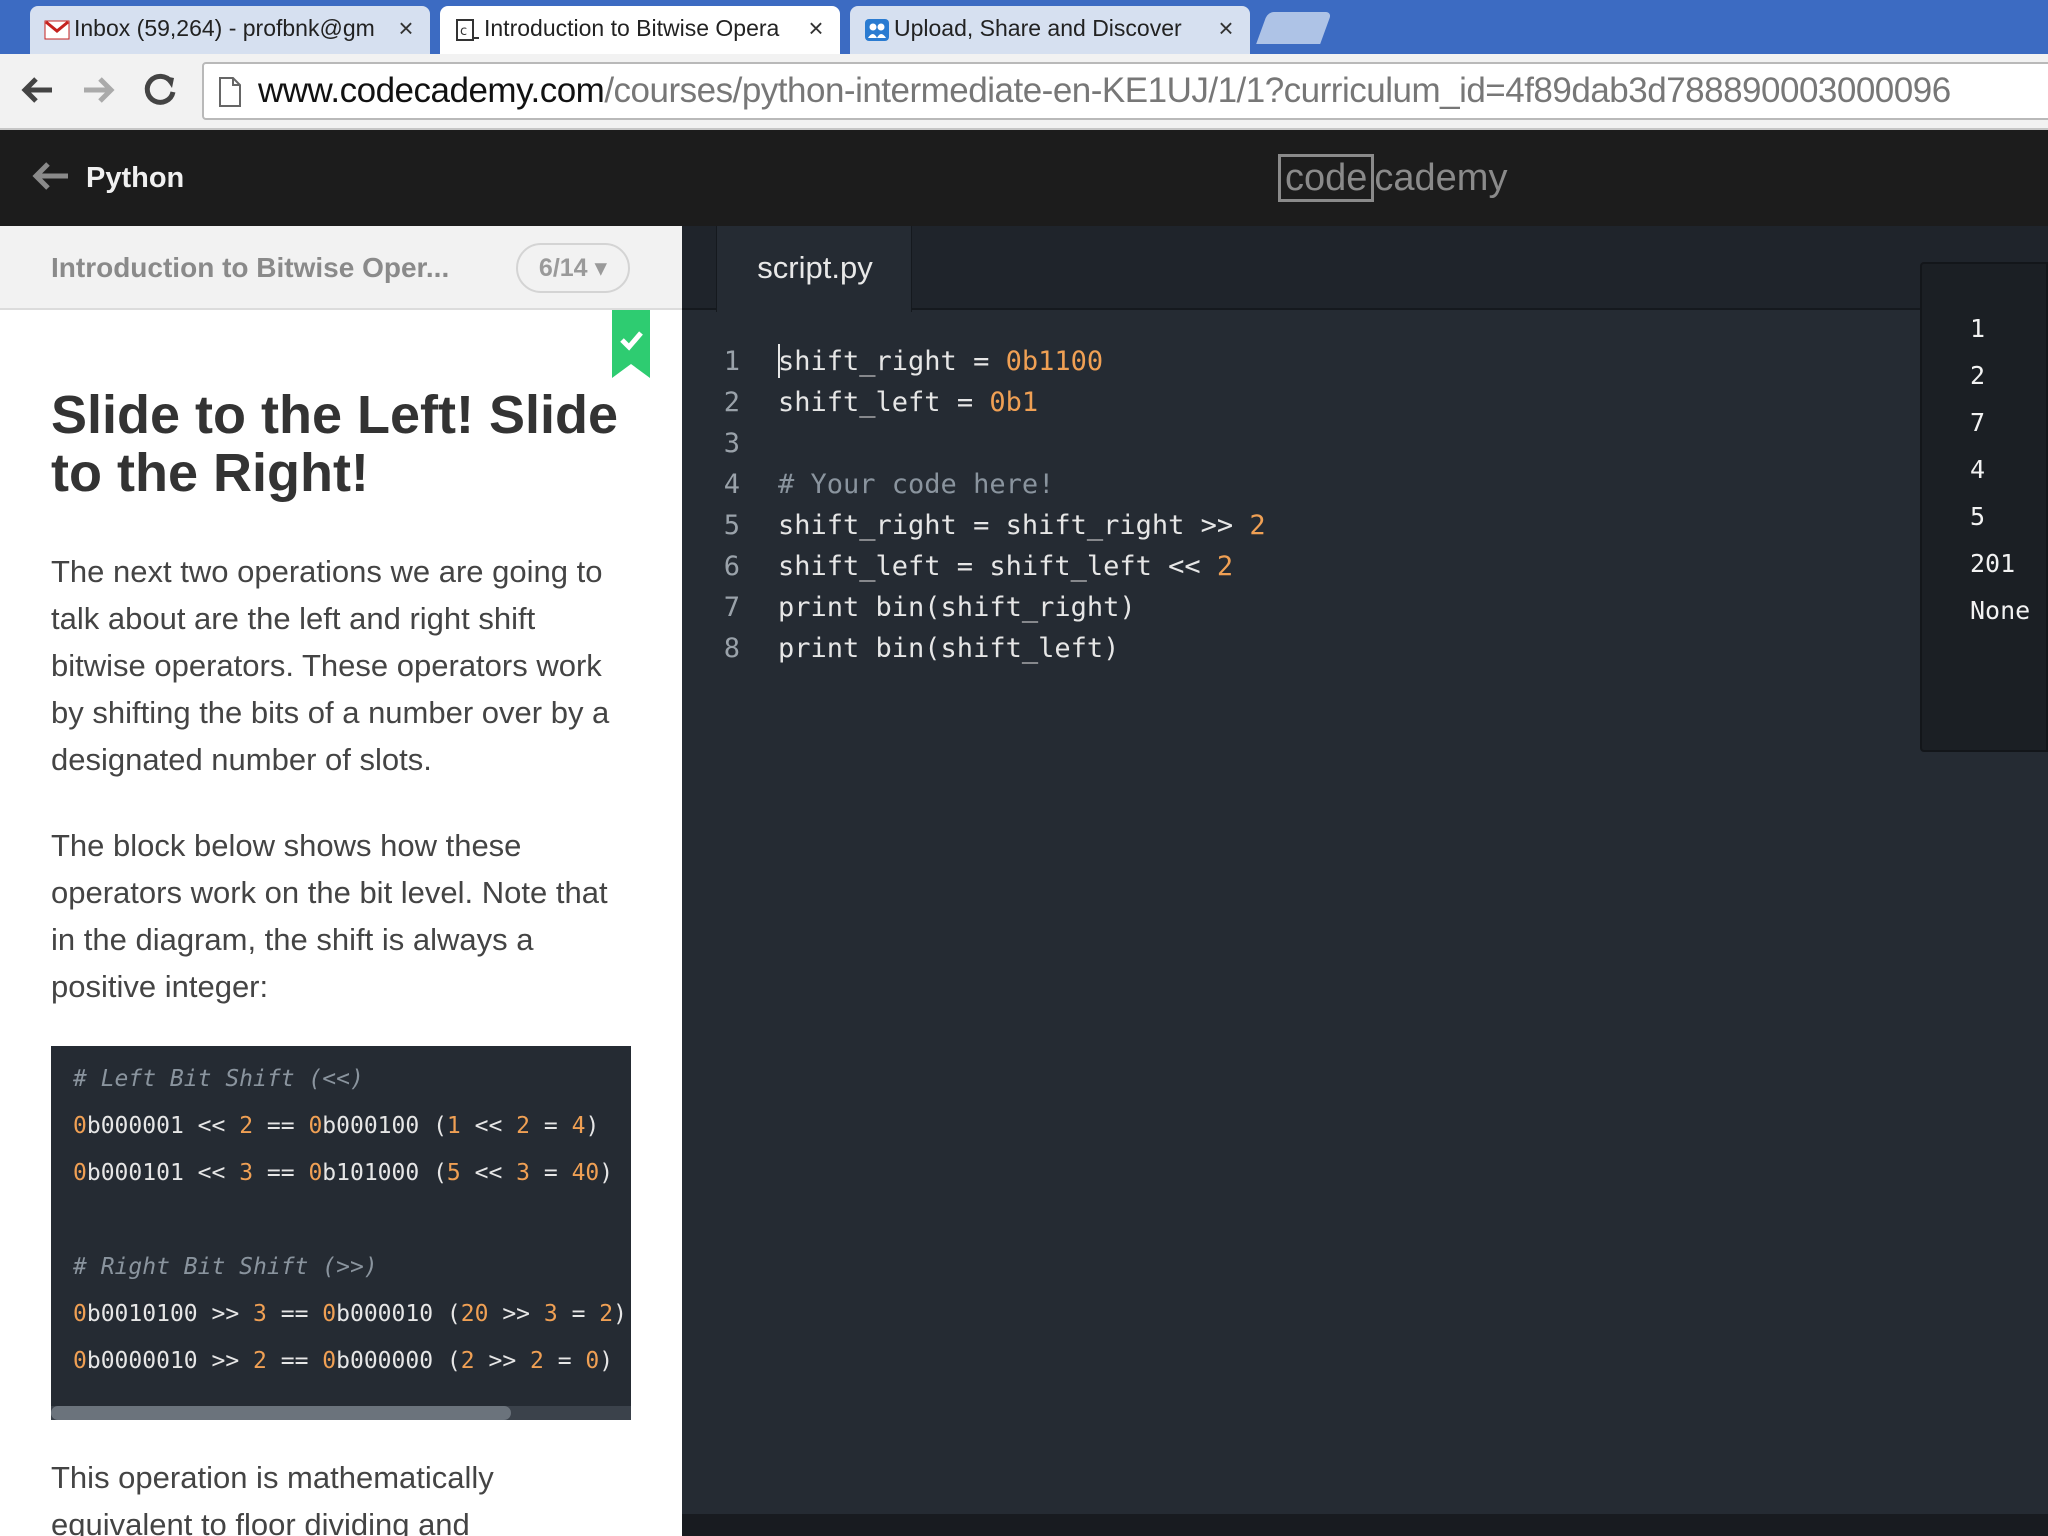 Image resolution: width=2048 pixels, height=1536 pixels. I want to click on line-number: 1, so click(731, 361).